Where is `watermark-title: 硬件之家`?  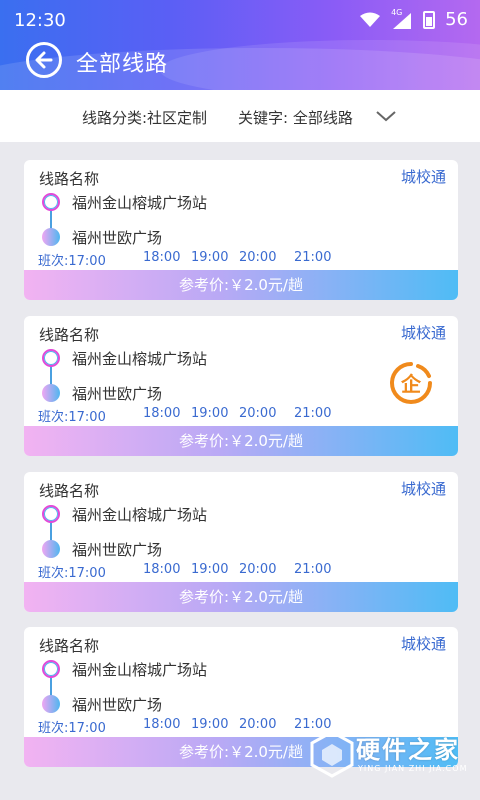
watermark-title: 硬件之家 is located at coordinates (408, 750).